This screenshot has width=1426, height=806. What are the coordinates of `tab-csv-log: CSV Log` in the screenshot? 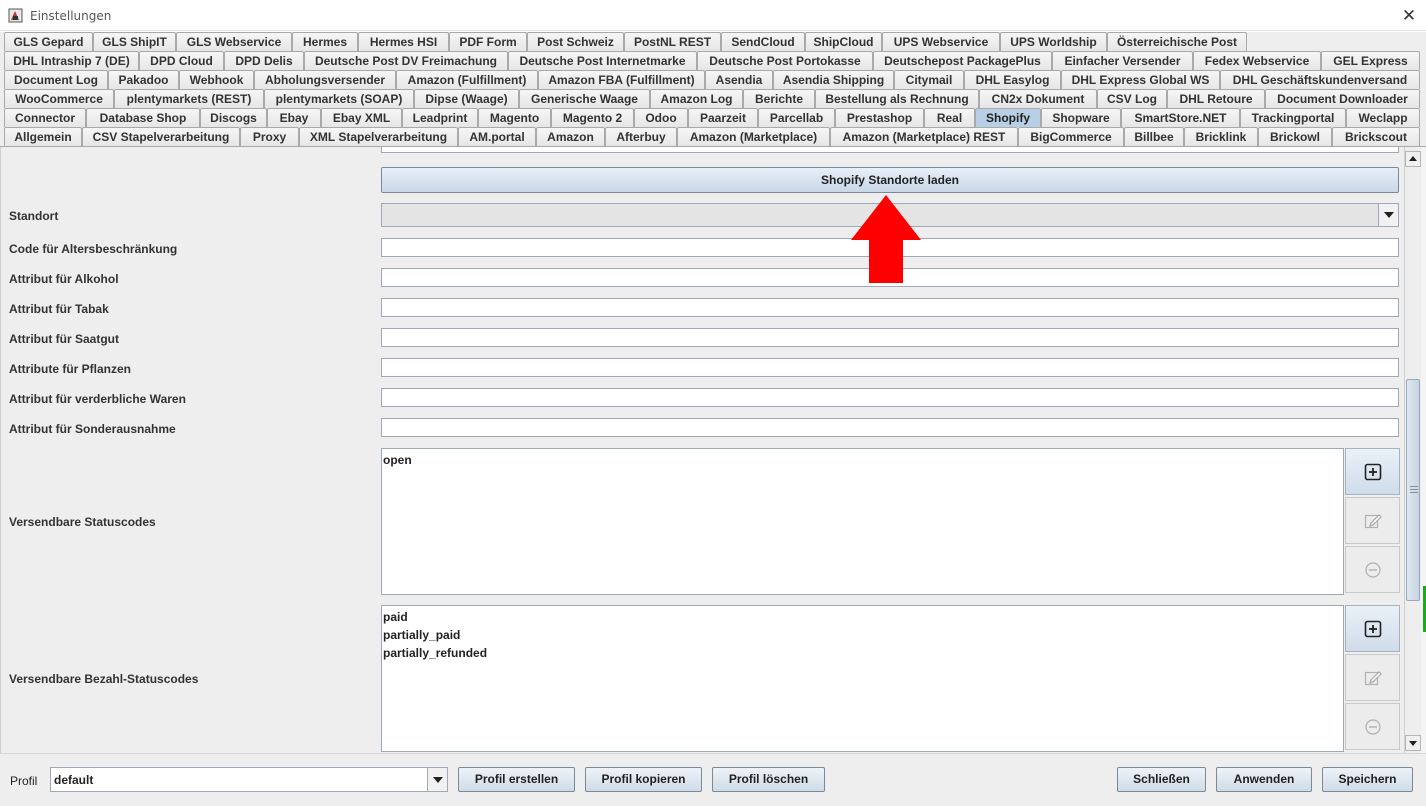 It's located at (1132, 98).